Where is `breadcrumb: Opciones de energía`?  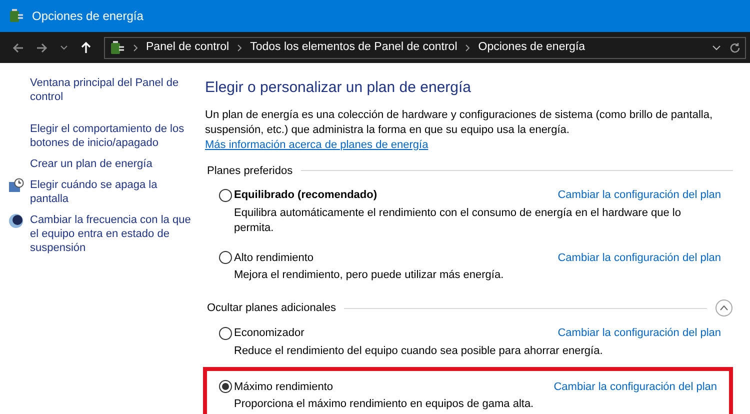 breadcrumb: Opciones de energía is located at coordinates (532, 47).